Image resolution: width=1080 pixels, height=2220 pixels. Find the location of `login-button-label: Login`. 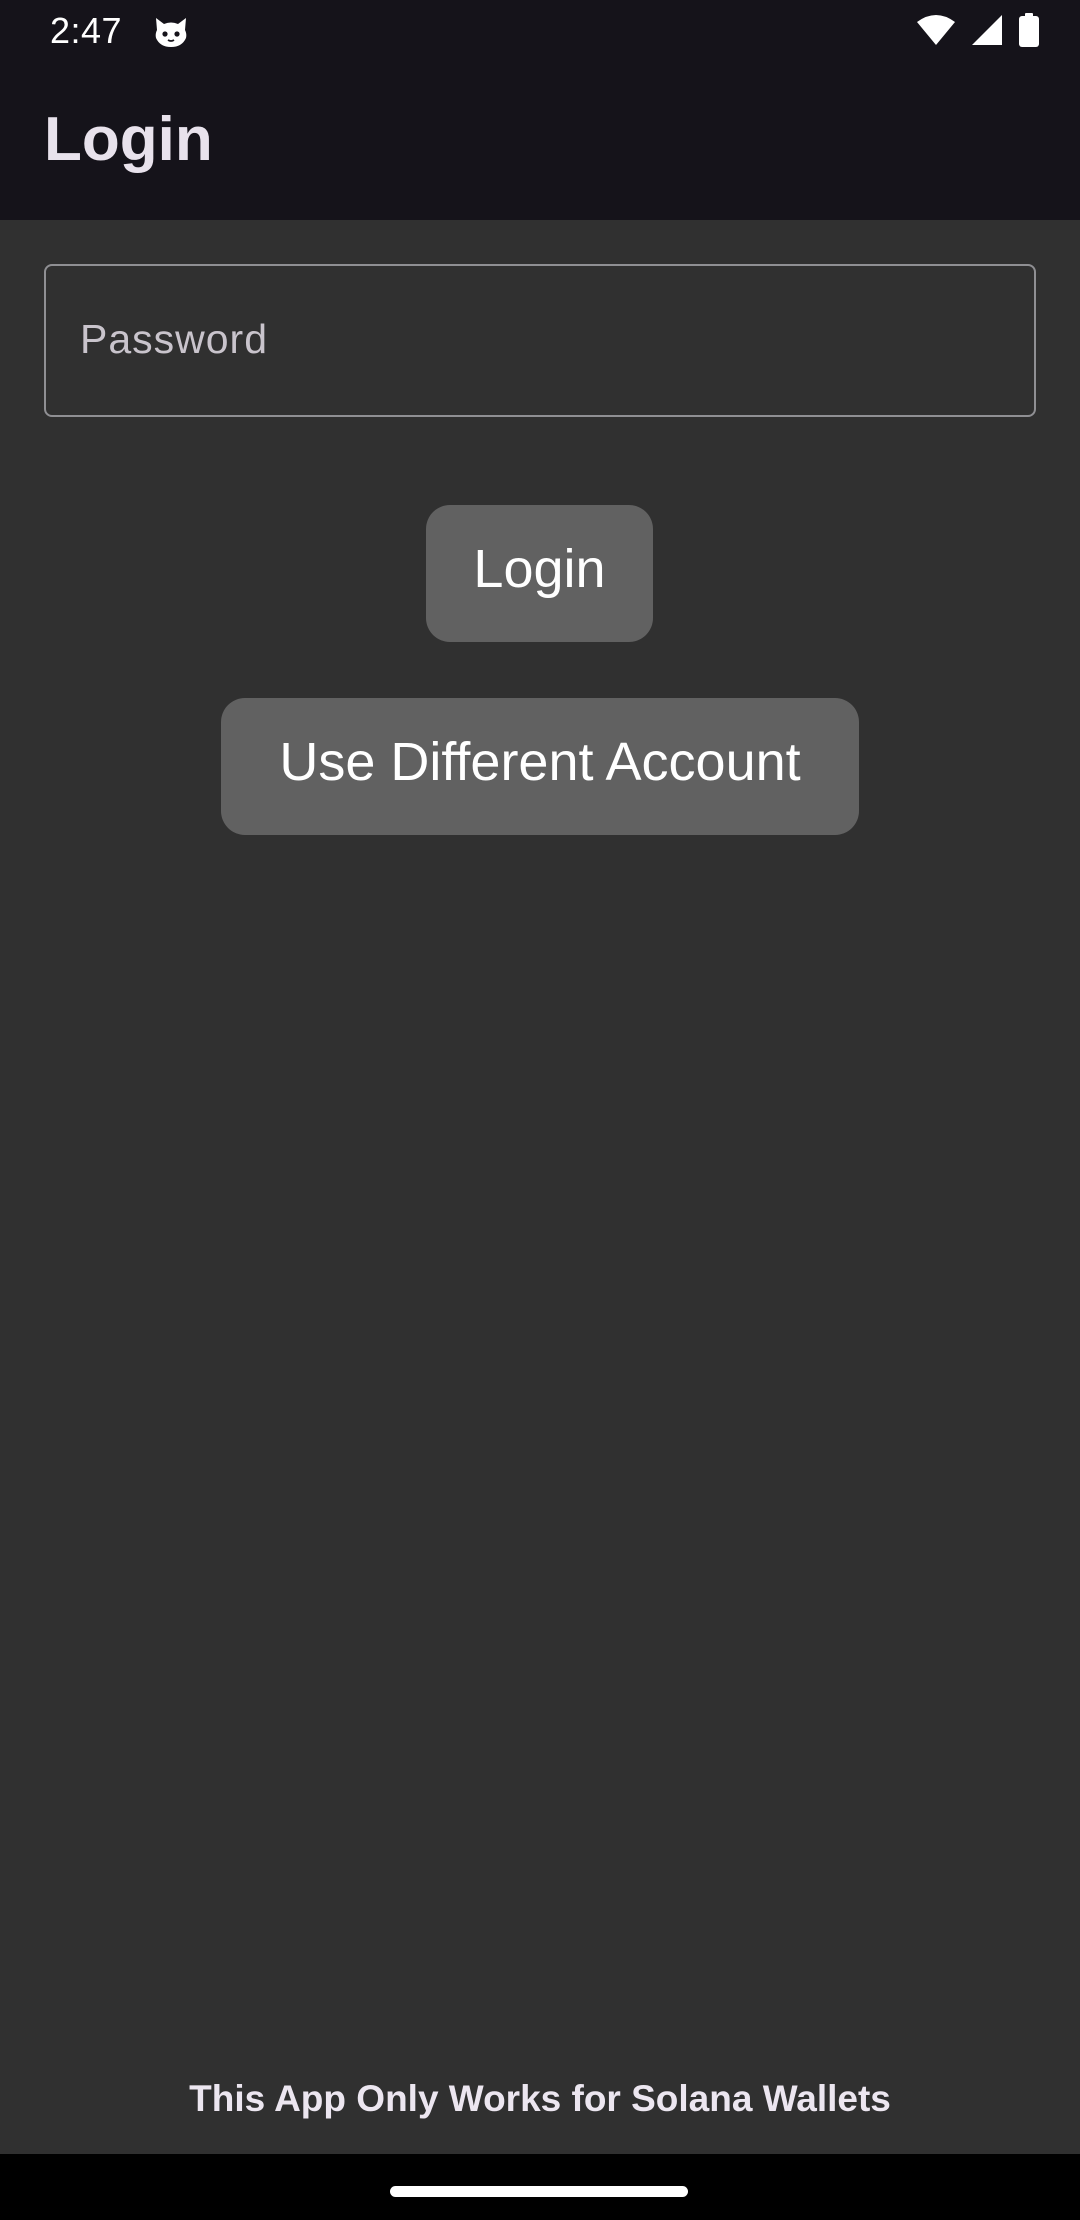

login-button-label: Login is located at coordinates (539, 568).